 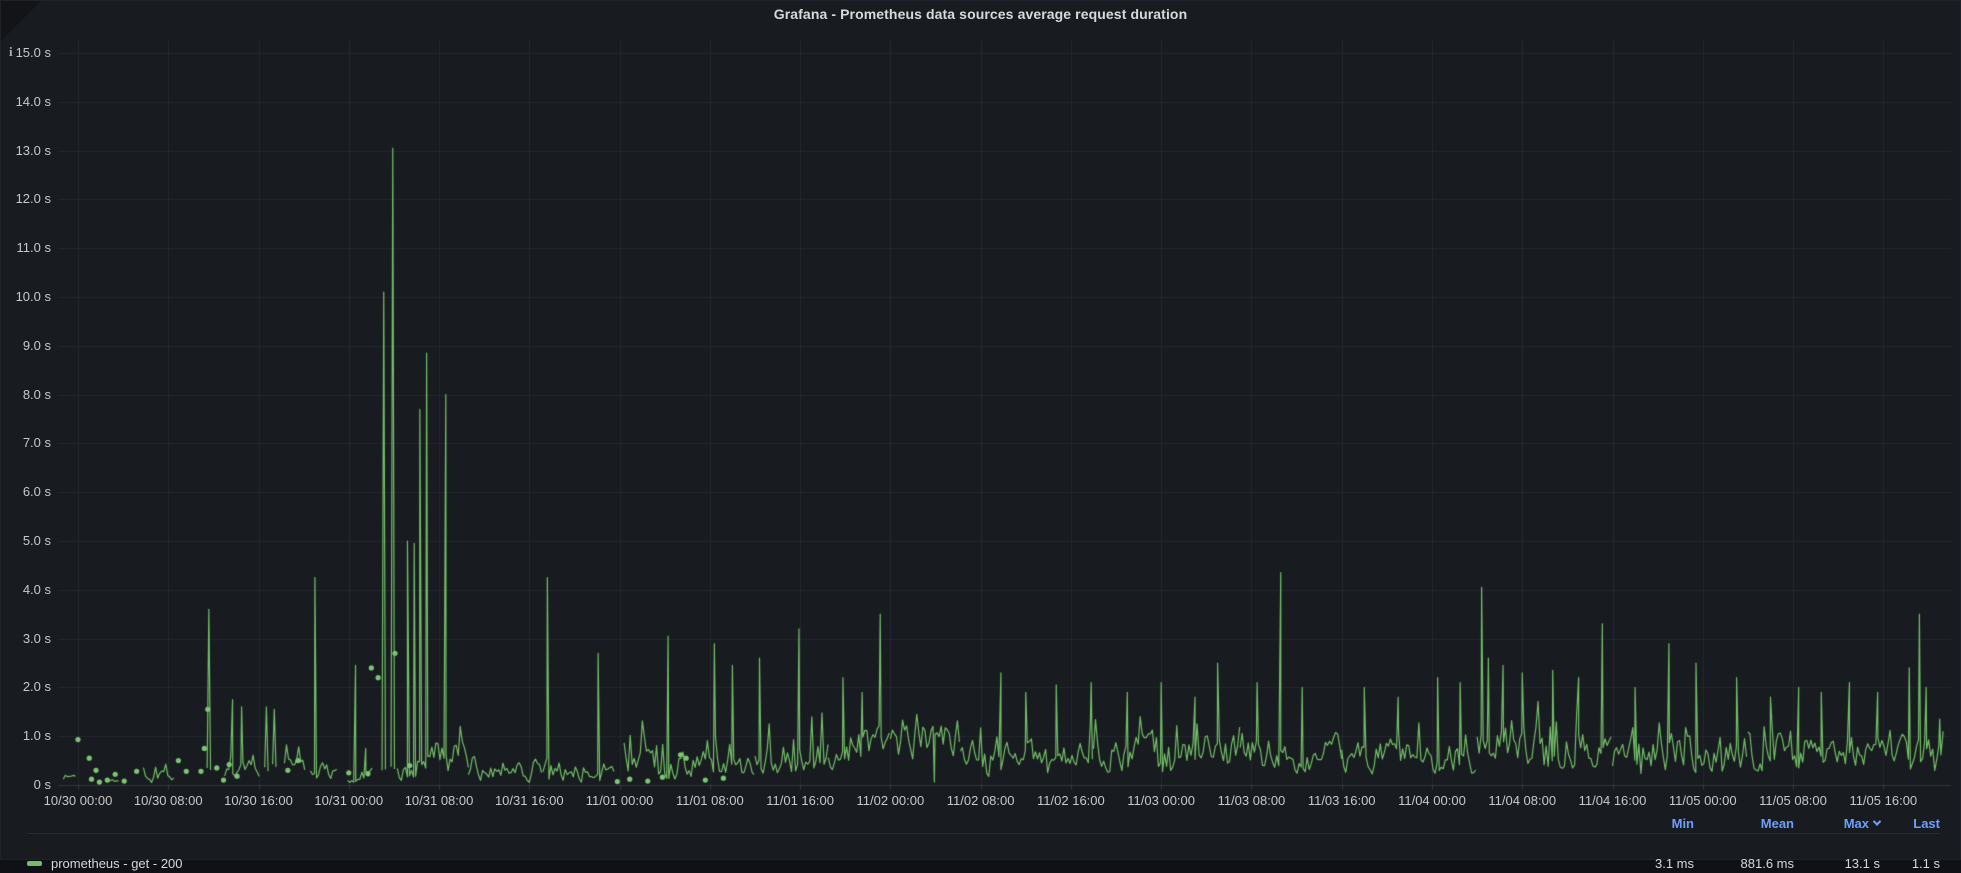 I want to click on legend-stat-value-last: 1.1 s, so click(x=1925, y=863).